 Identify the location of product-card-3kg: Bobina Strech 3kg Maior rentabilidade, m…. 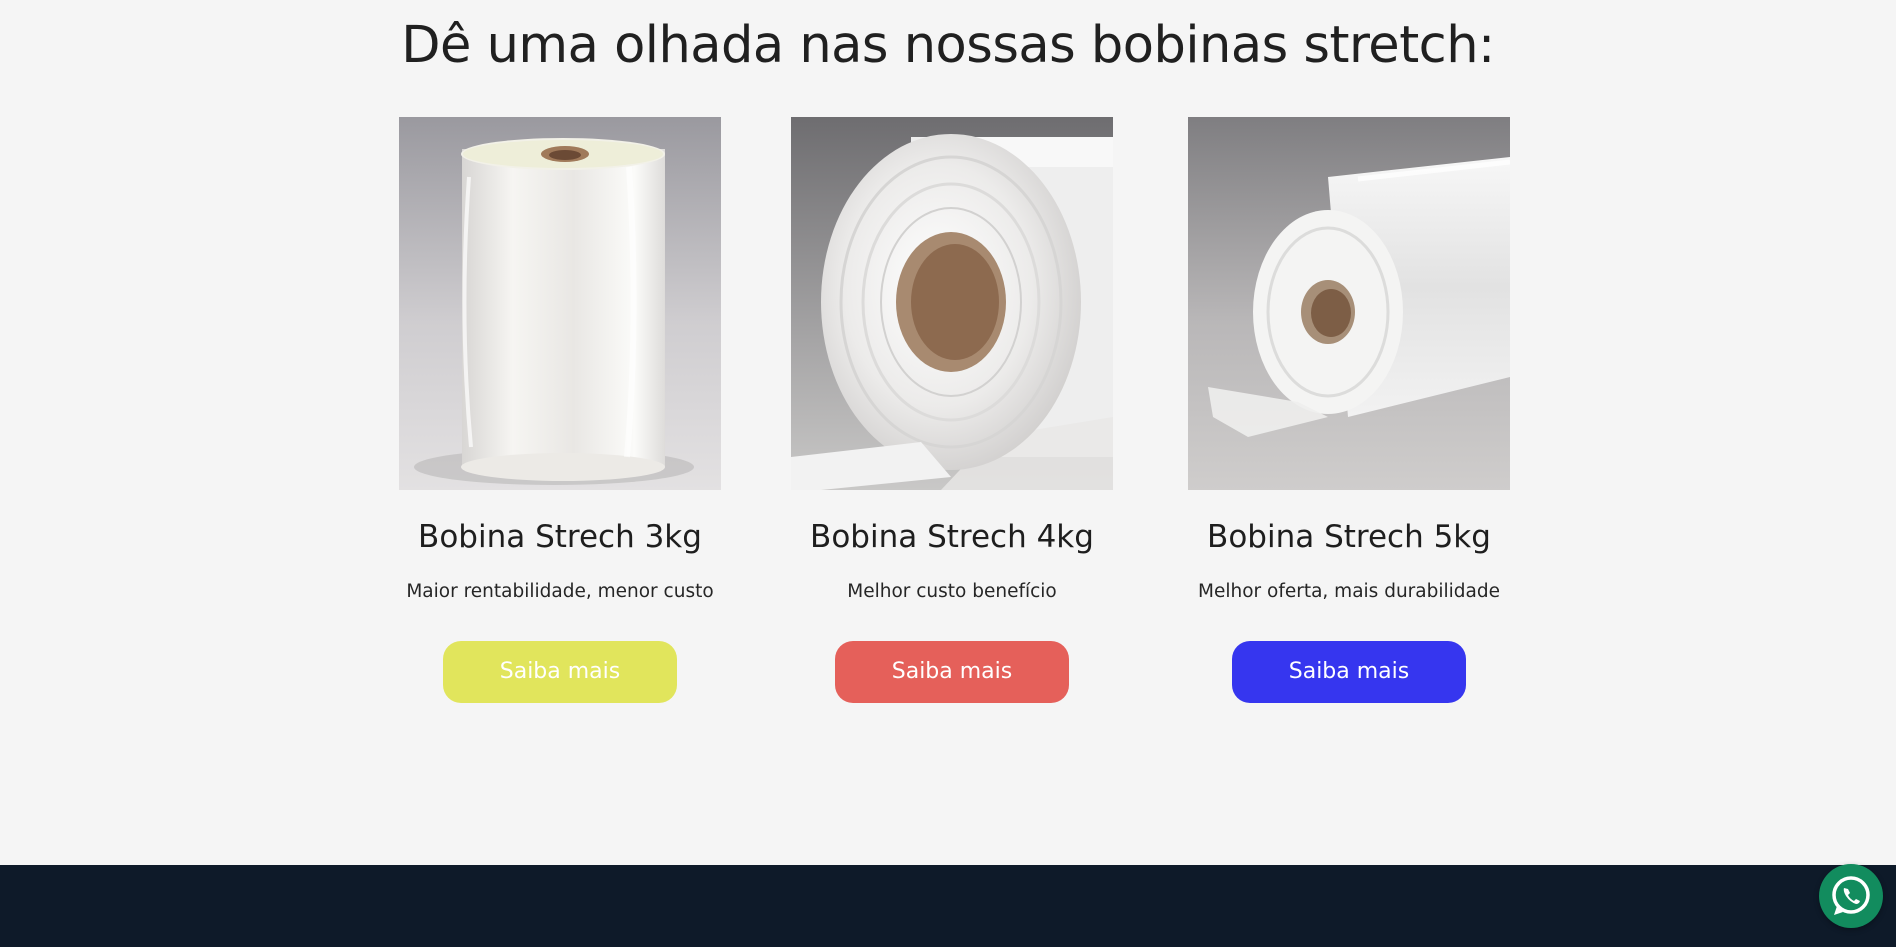
(560, 410).